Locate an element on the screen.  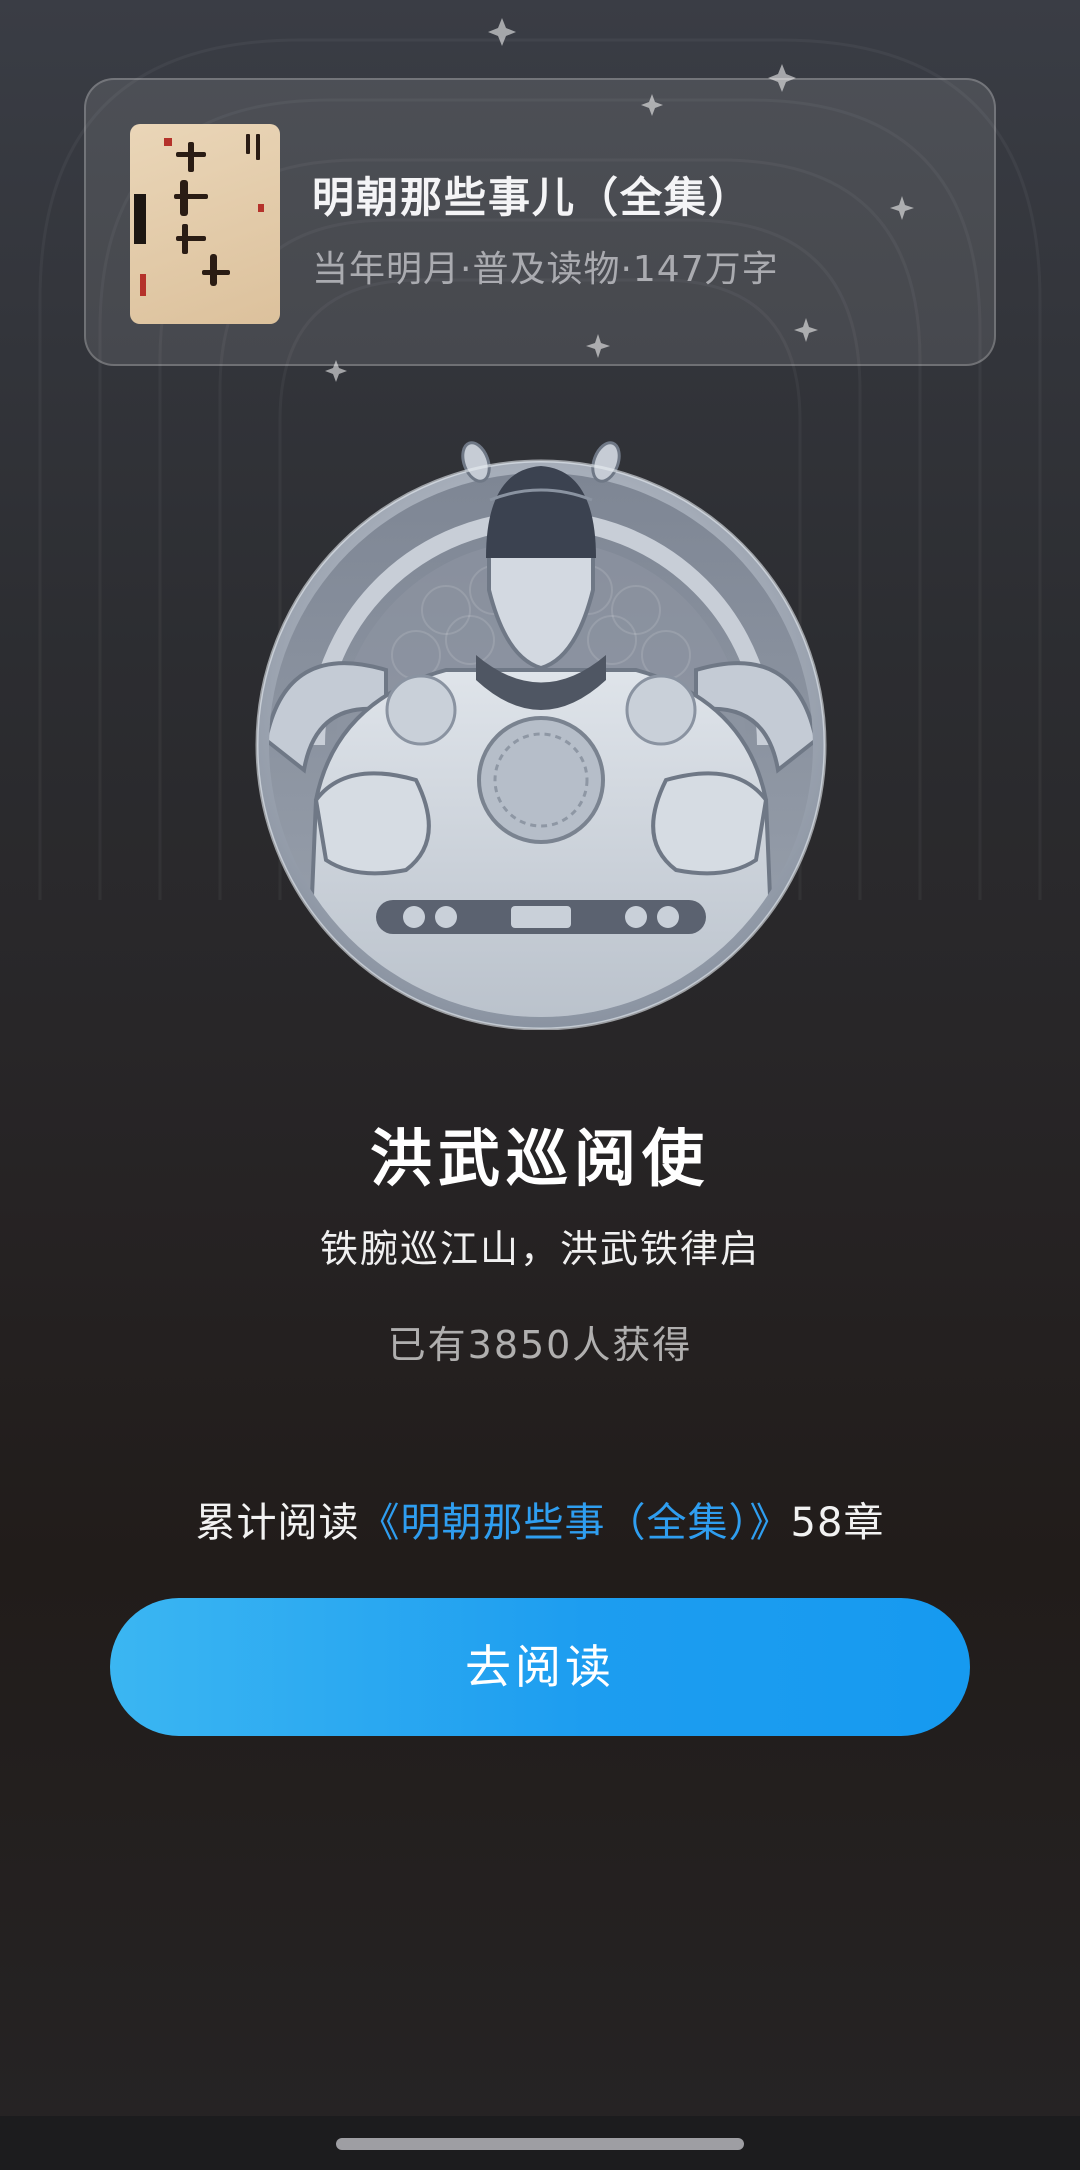
reading-progress: 累计阅读《明朝那些事（全集）》58章 is located at coordinates (540, 1519).